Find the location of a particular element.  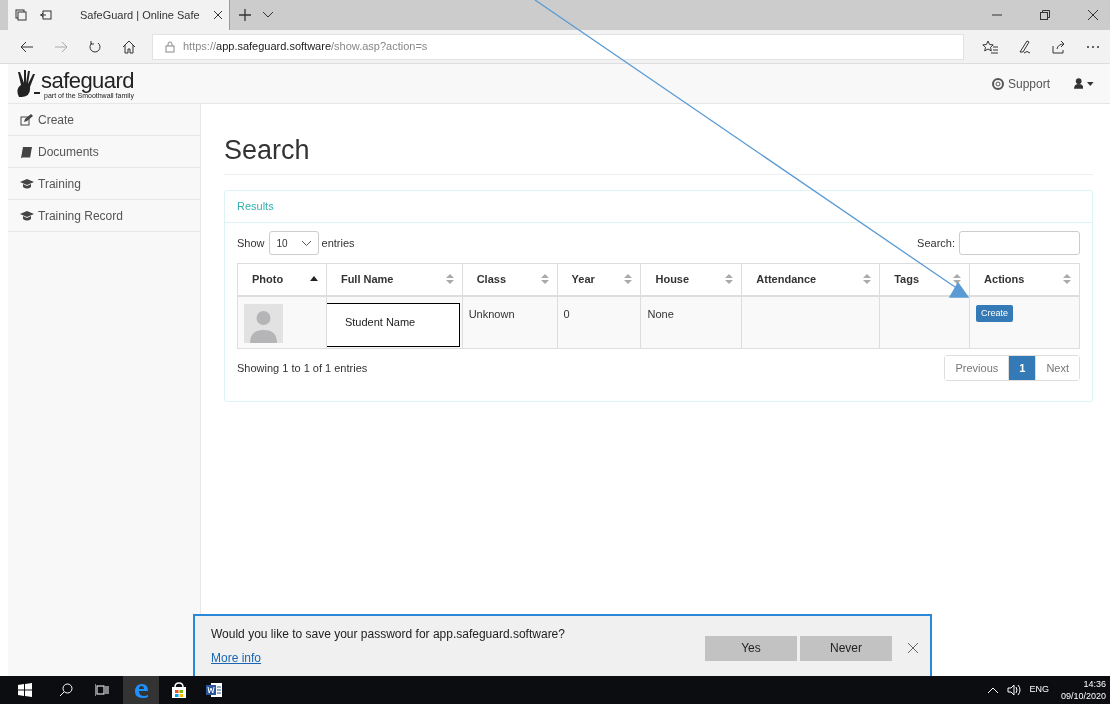

logo-text: safeguard is located at coordinates (87, 80).